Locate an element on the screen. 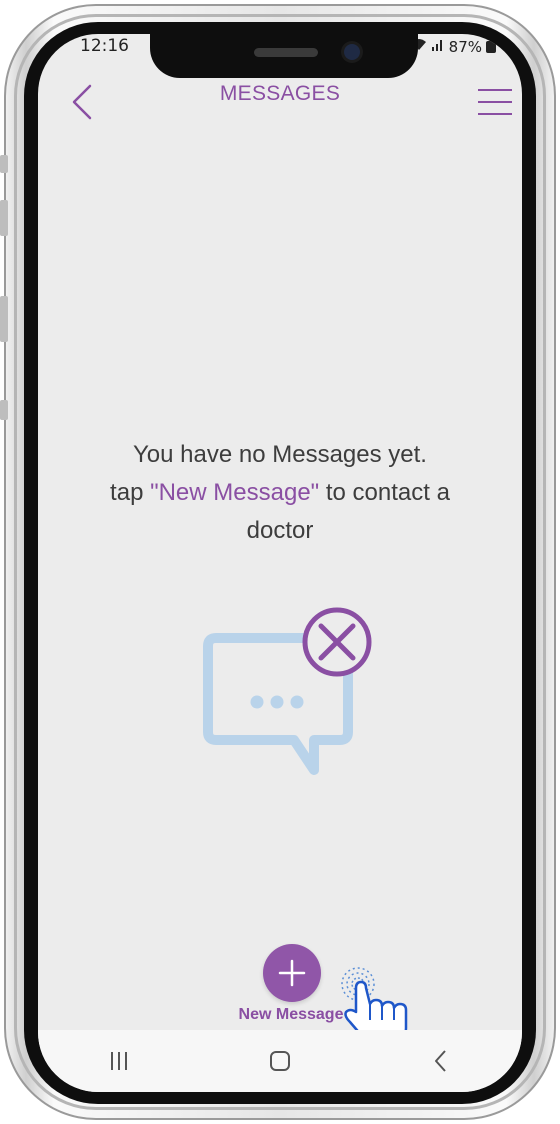 This screenshot has width=560, height=1124. battery-icon is located at coordinates (491, 47).